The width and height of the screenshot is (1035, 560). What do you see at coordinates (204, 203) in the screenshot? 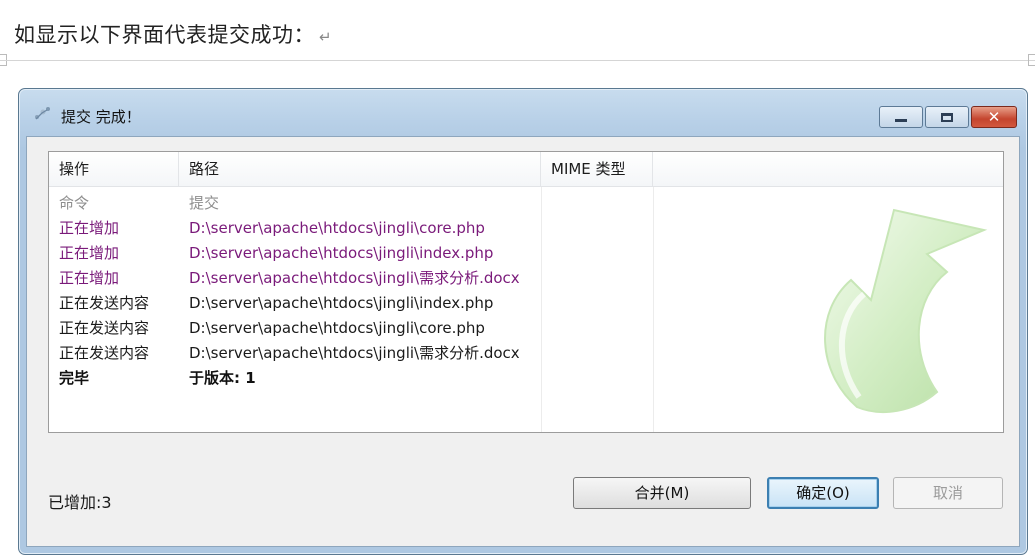
I see `row-path: 提交` at bounding box center [204, 203].